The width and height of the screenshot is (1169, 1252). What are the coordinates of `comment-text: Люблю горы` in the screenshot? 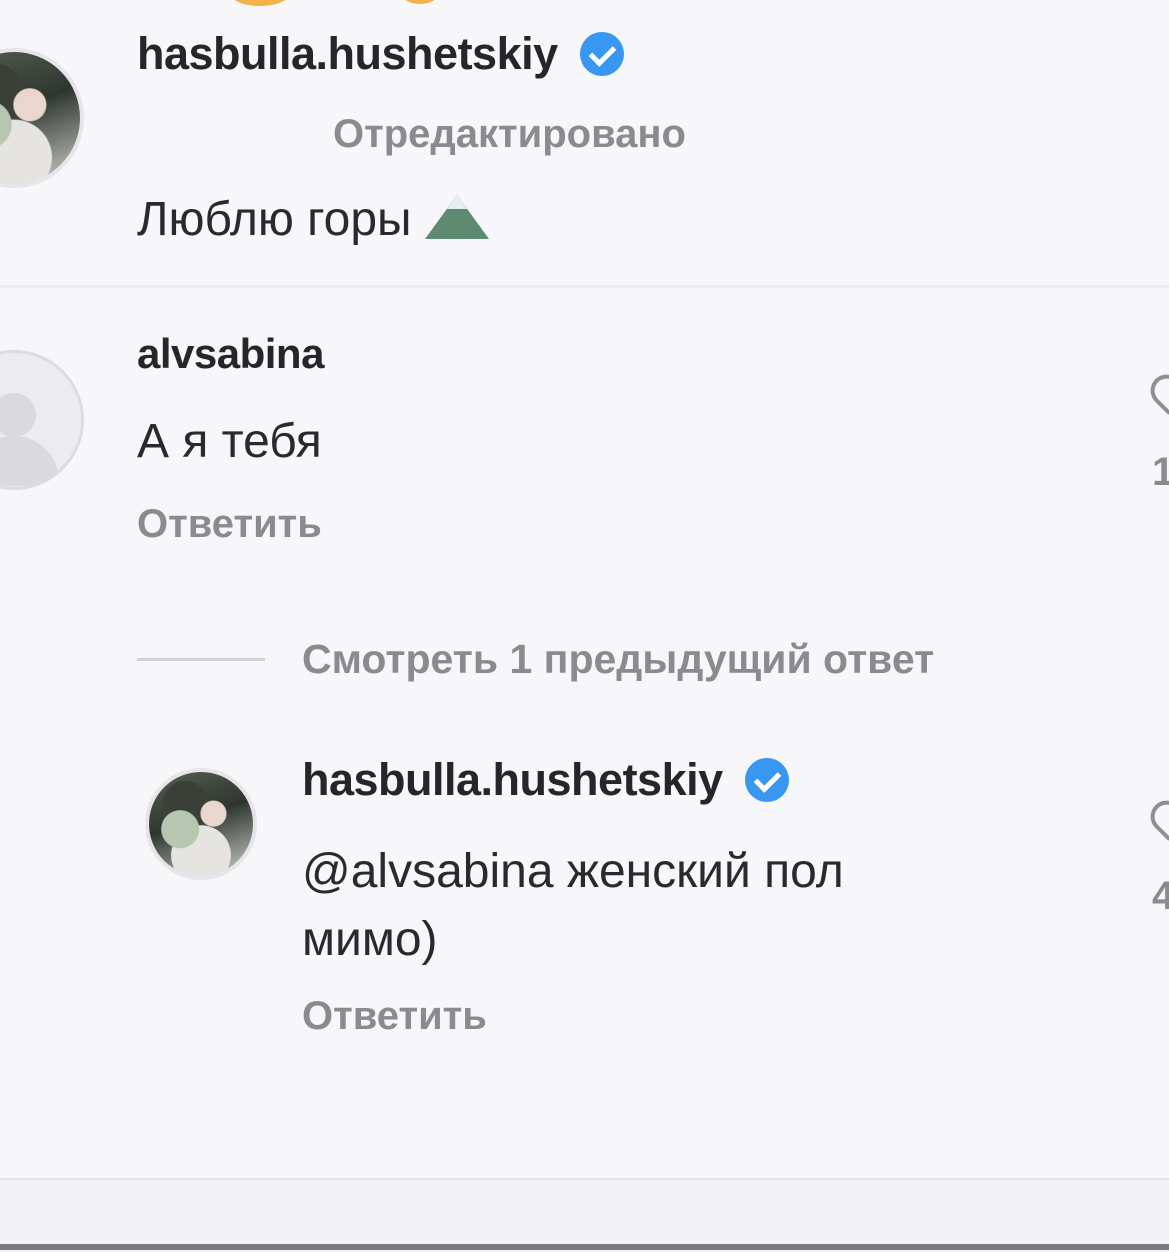 It's located at (313, 219).